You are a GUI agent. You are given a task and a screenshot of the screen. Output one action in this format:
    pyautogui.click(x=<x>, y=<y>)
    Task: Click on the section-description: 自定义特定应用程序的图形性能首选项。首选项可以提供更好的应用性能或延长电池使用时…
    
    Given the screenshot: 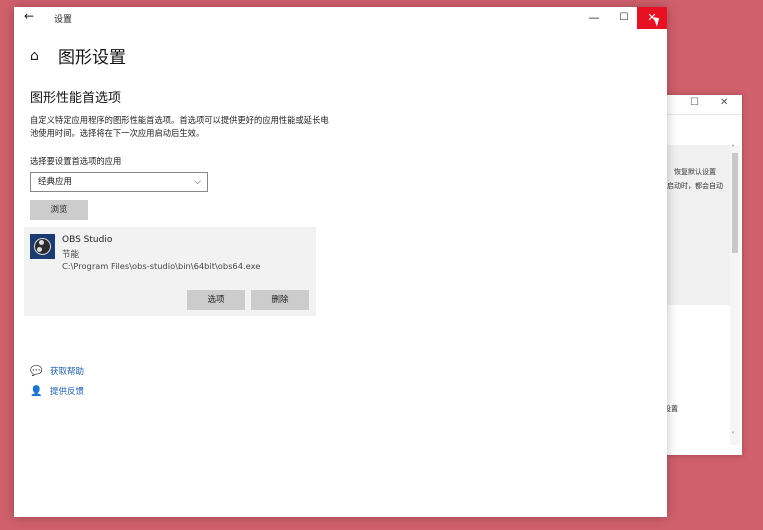 What is the action you would take?
    pyautogui.click(x=179, y=126)
    